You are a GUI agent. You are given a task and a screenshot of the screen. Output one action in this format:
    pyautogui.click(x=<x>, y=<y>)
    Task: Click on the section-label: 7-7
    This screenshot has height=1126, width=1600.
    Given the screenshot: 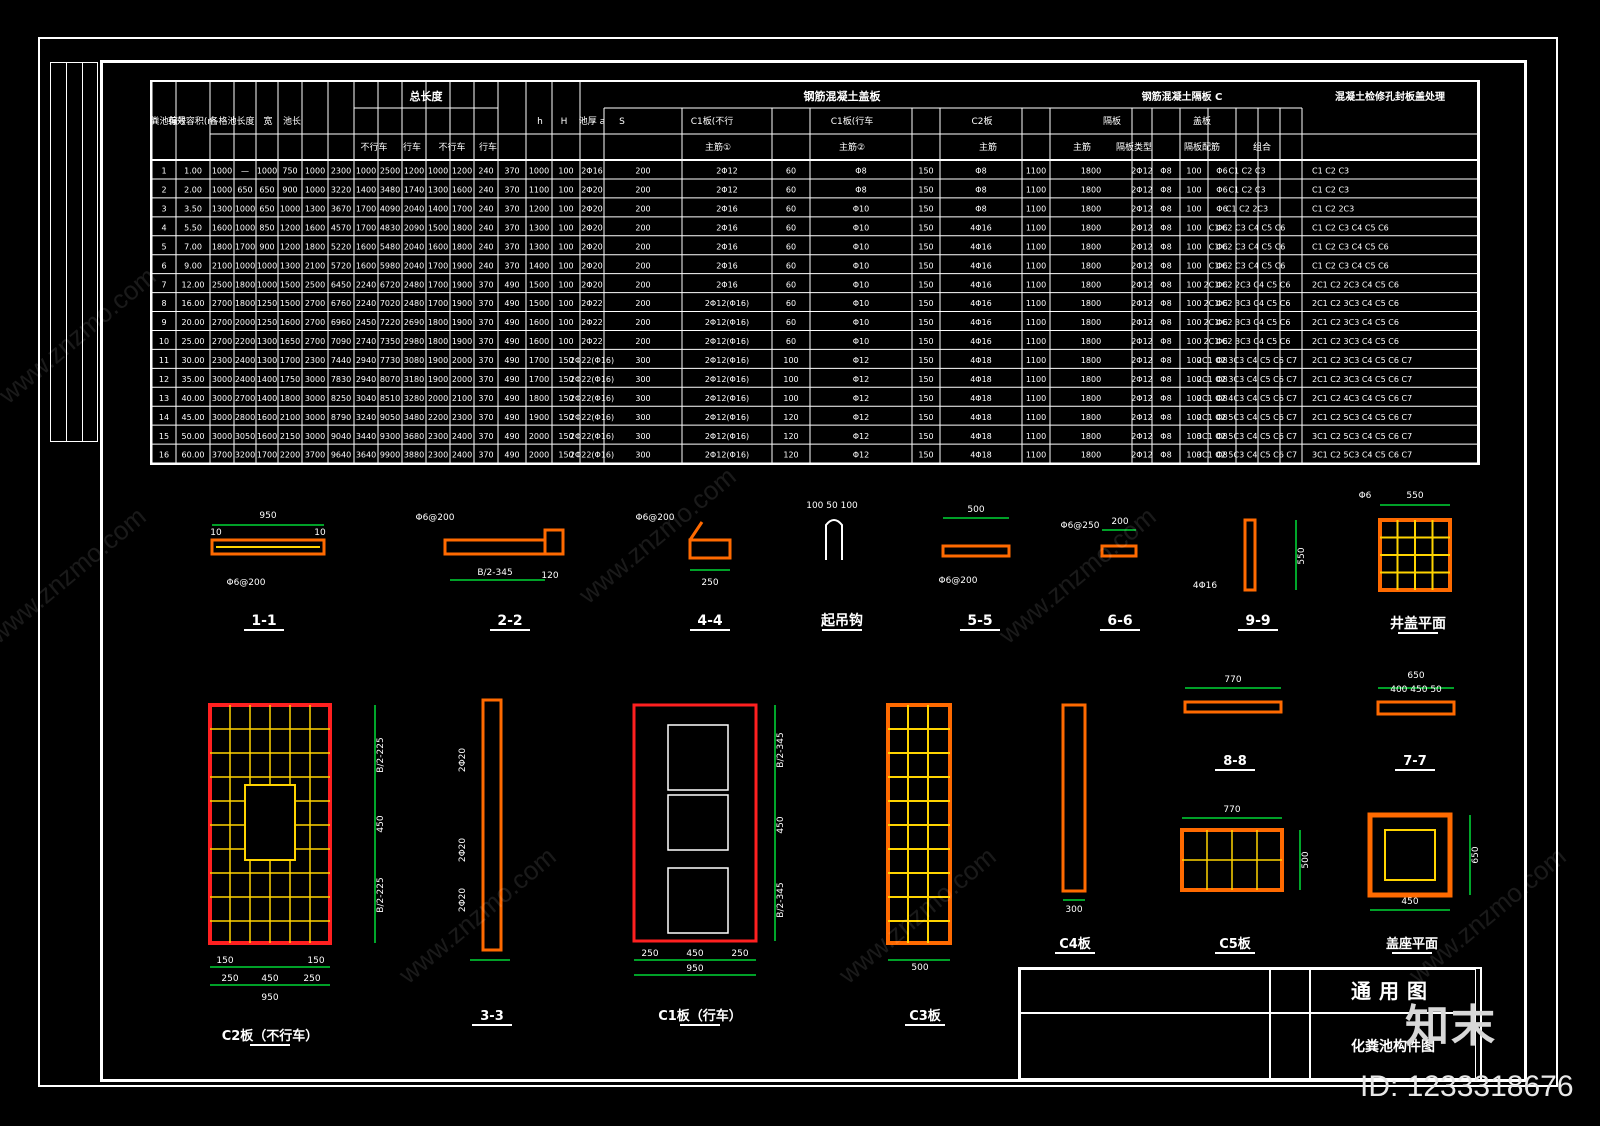 What is the action you would take?
    pyautogui.click(x=1415, y=761)
    